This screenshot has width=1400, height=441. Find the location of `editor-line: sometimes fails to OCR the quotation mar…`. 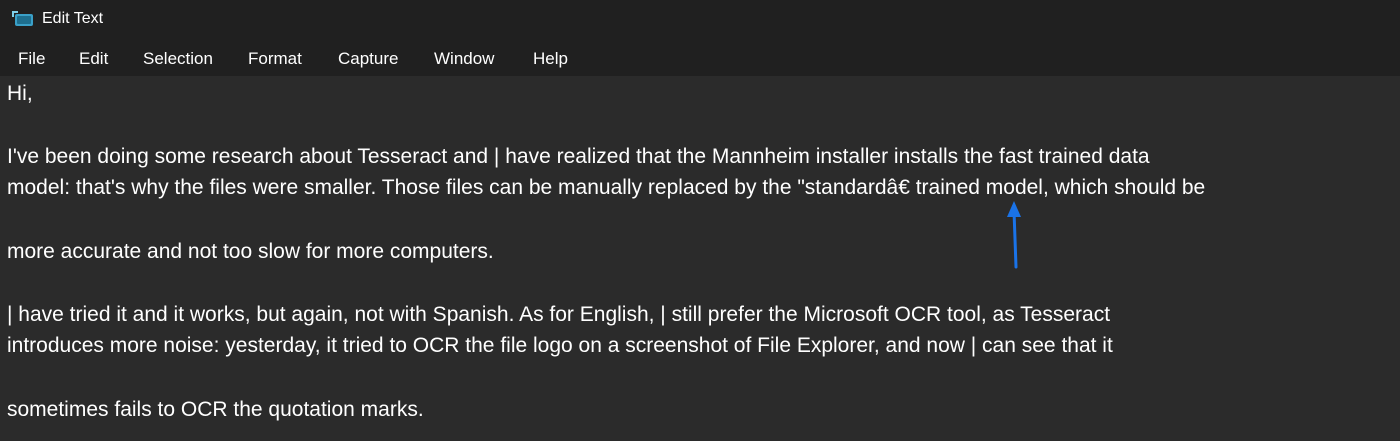

editor-line: sometimes fails to OCR the quotation mar… is located at coordinates (215, 410).